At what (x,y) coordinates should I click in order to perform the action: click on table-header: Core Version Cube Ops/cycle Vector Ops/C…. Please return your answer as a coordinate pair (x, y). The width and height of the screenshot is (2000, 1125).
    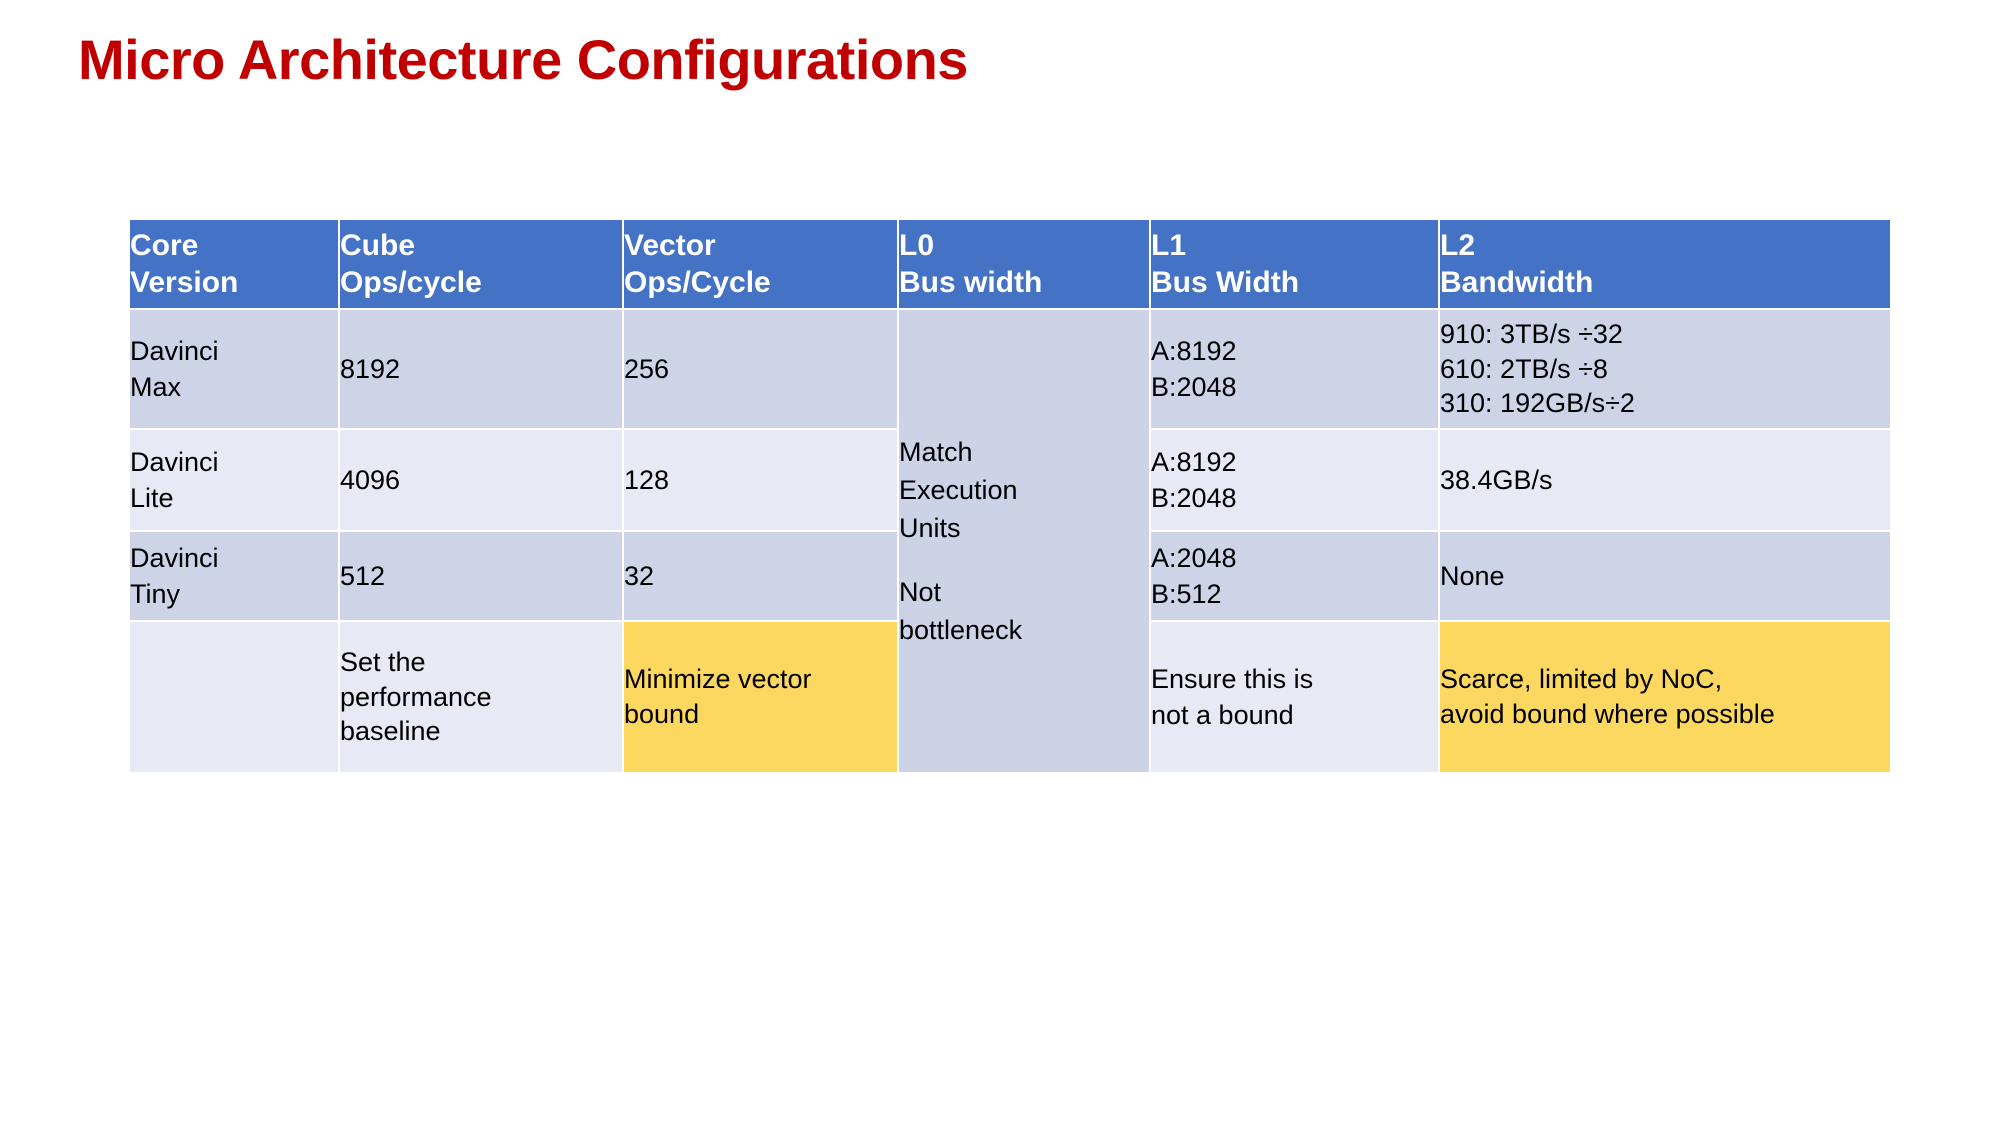
    Looking at the image, I should click on (1010, 264).